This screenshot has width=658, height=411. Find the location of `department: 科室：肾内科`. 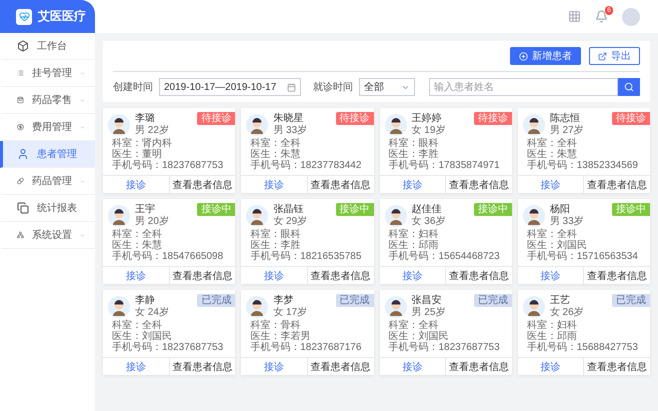

department: 科室：肾内科 is located at coordinates (142, 143).